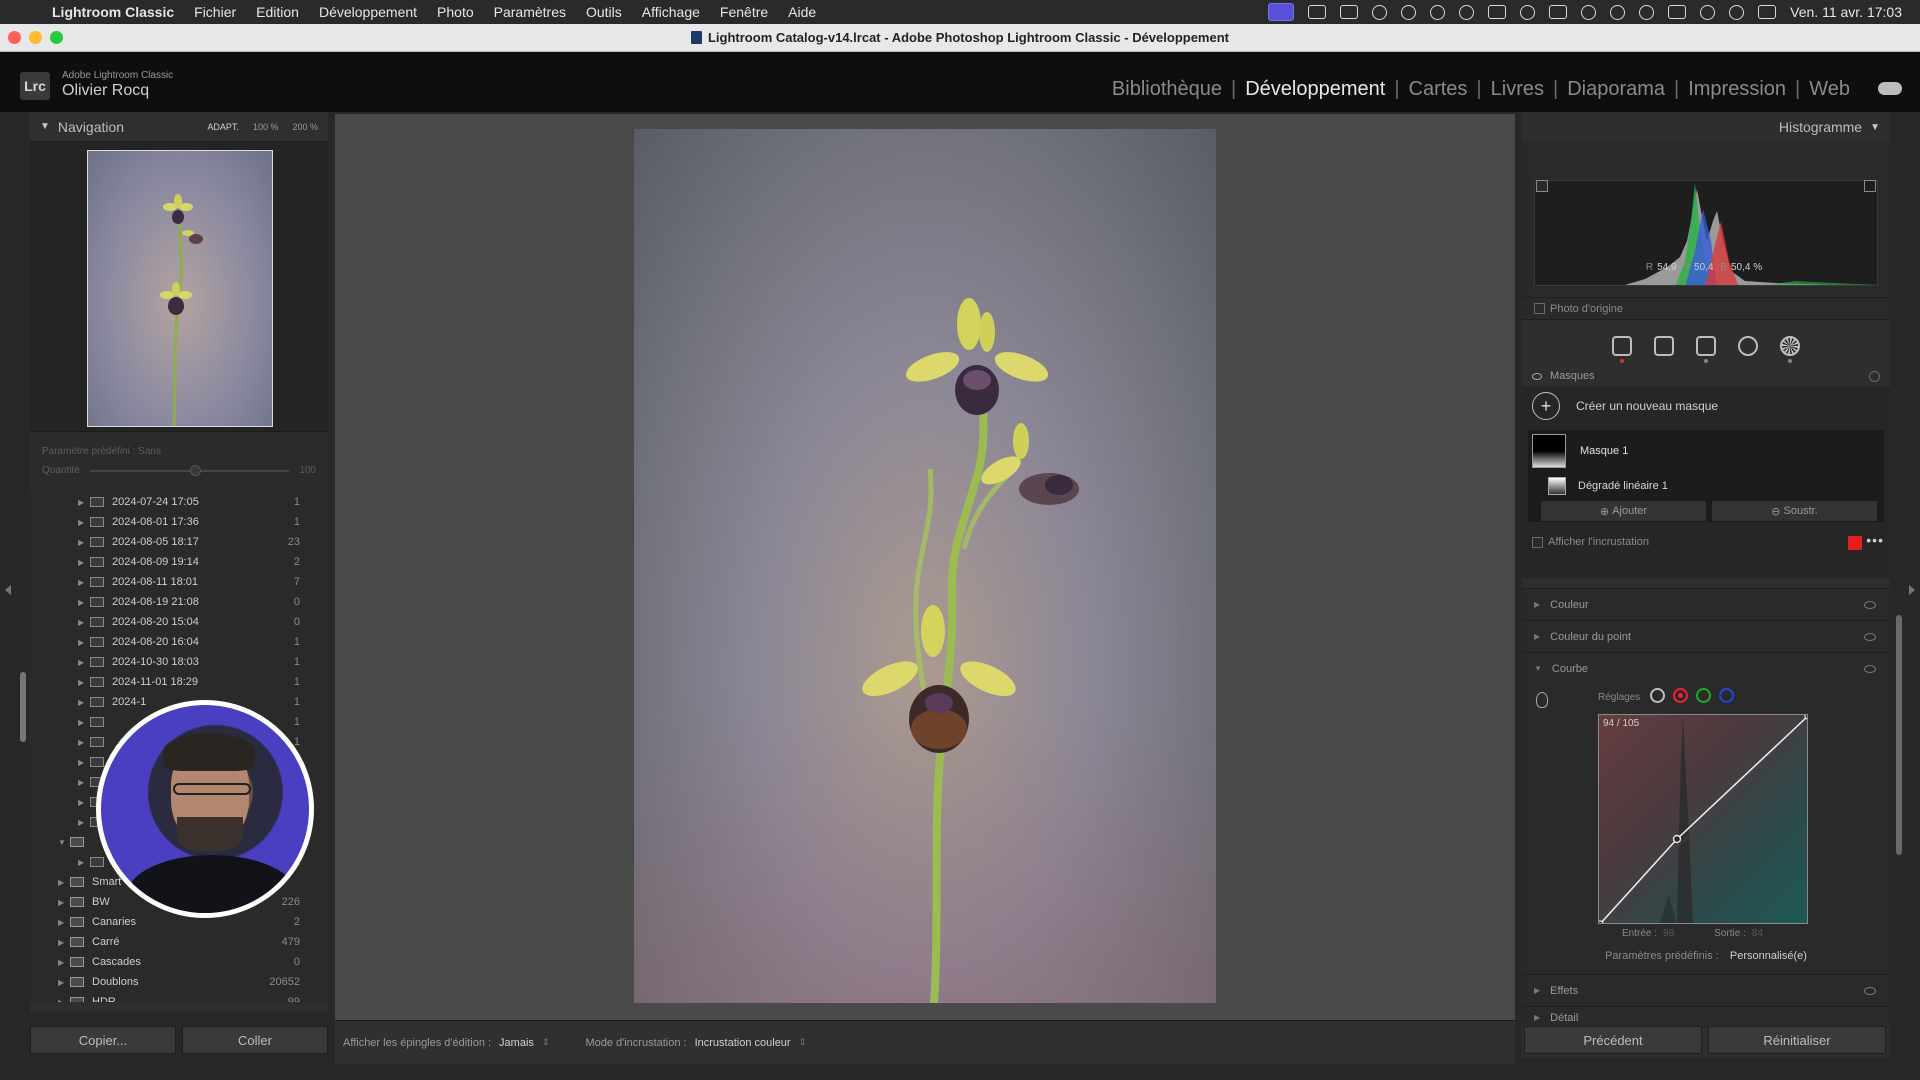  Describe the element at coordinates (155, 602) in the screenshot. I see `folder-name: 2024-08-19 21:08` at that location.